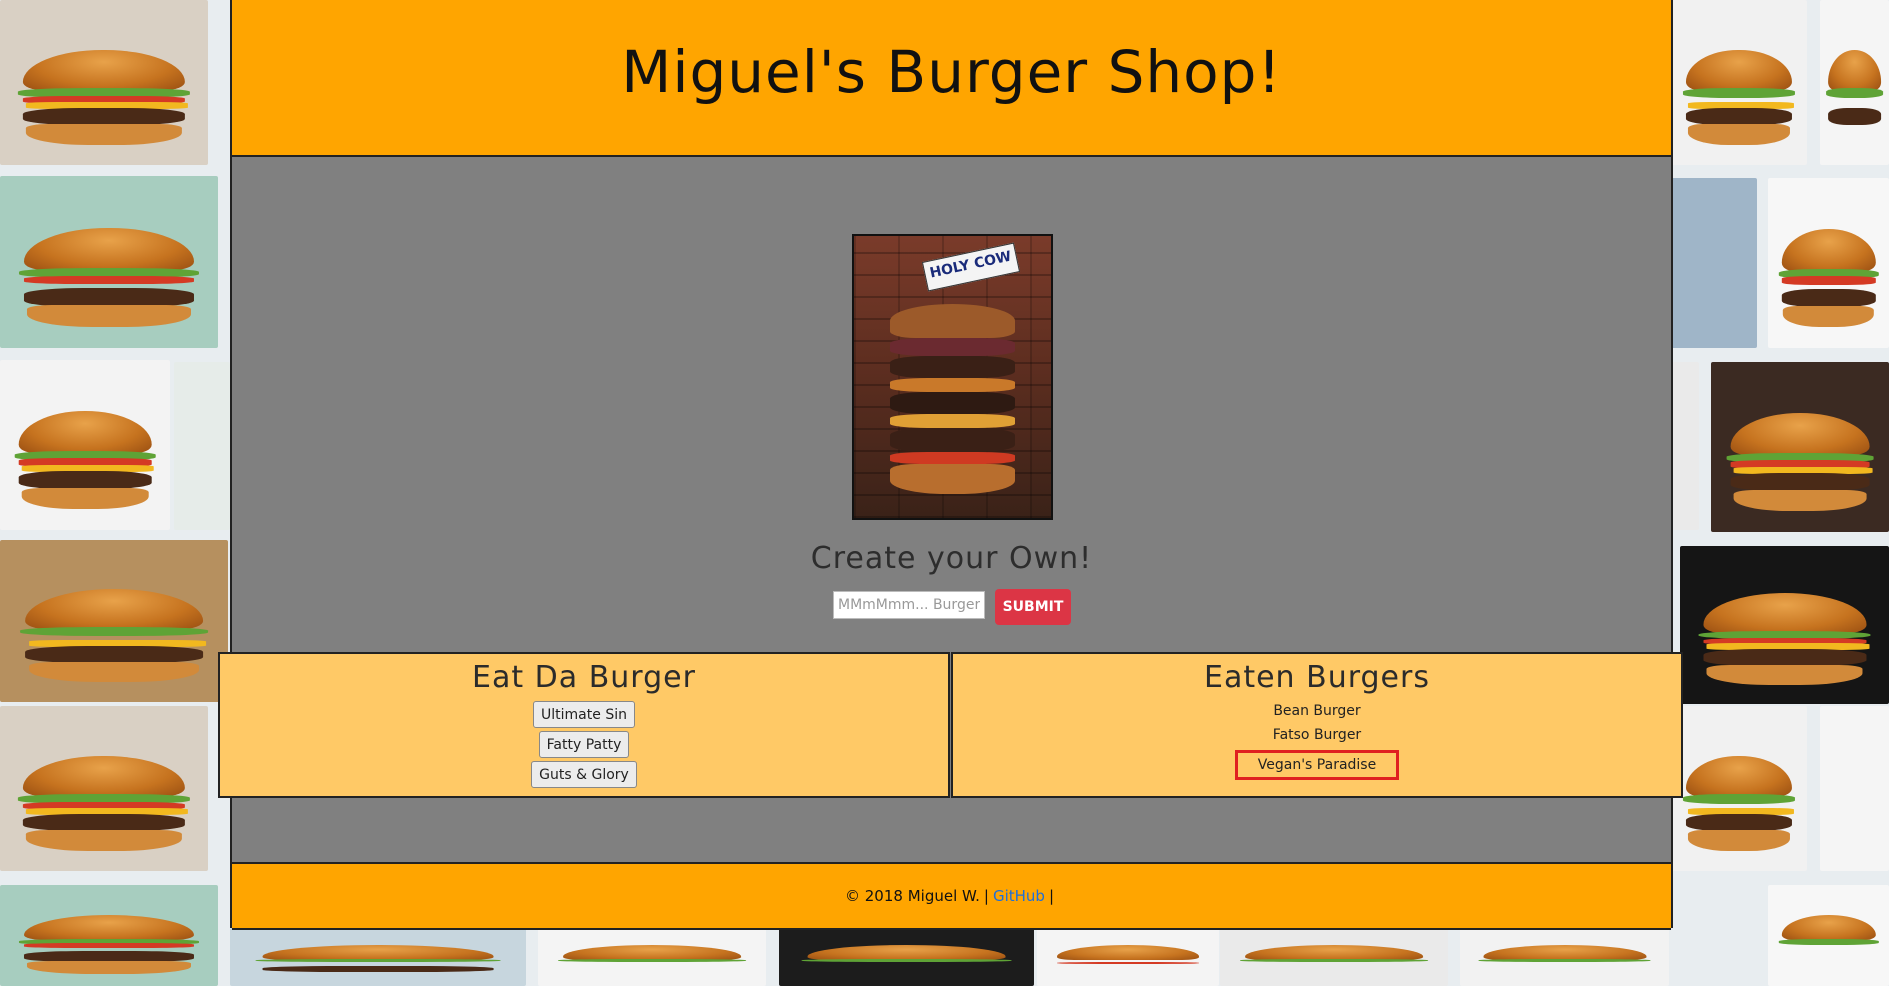  I want to click on github-link: GitHub, so click(1019, 896).